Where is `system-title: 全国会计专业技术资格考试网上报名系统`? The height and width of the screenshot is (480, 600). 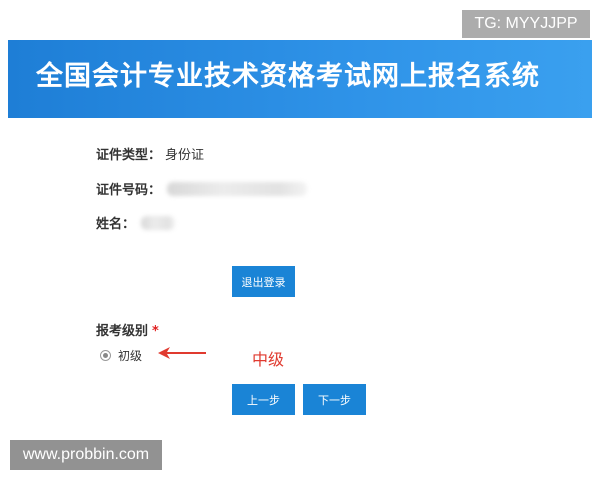
system-title: 全国会计专业技术资格考试网上报名系统 is located at coordinates (288, 76).